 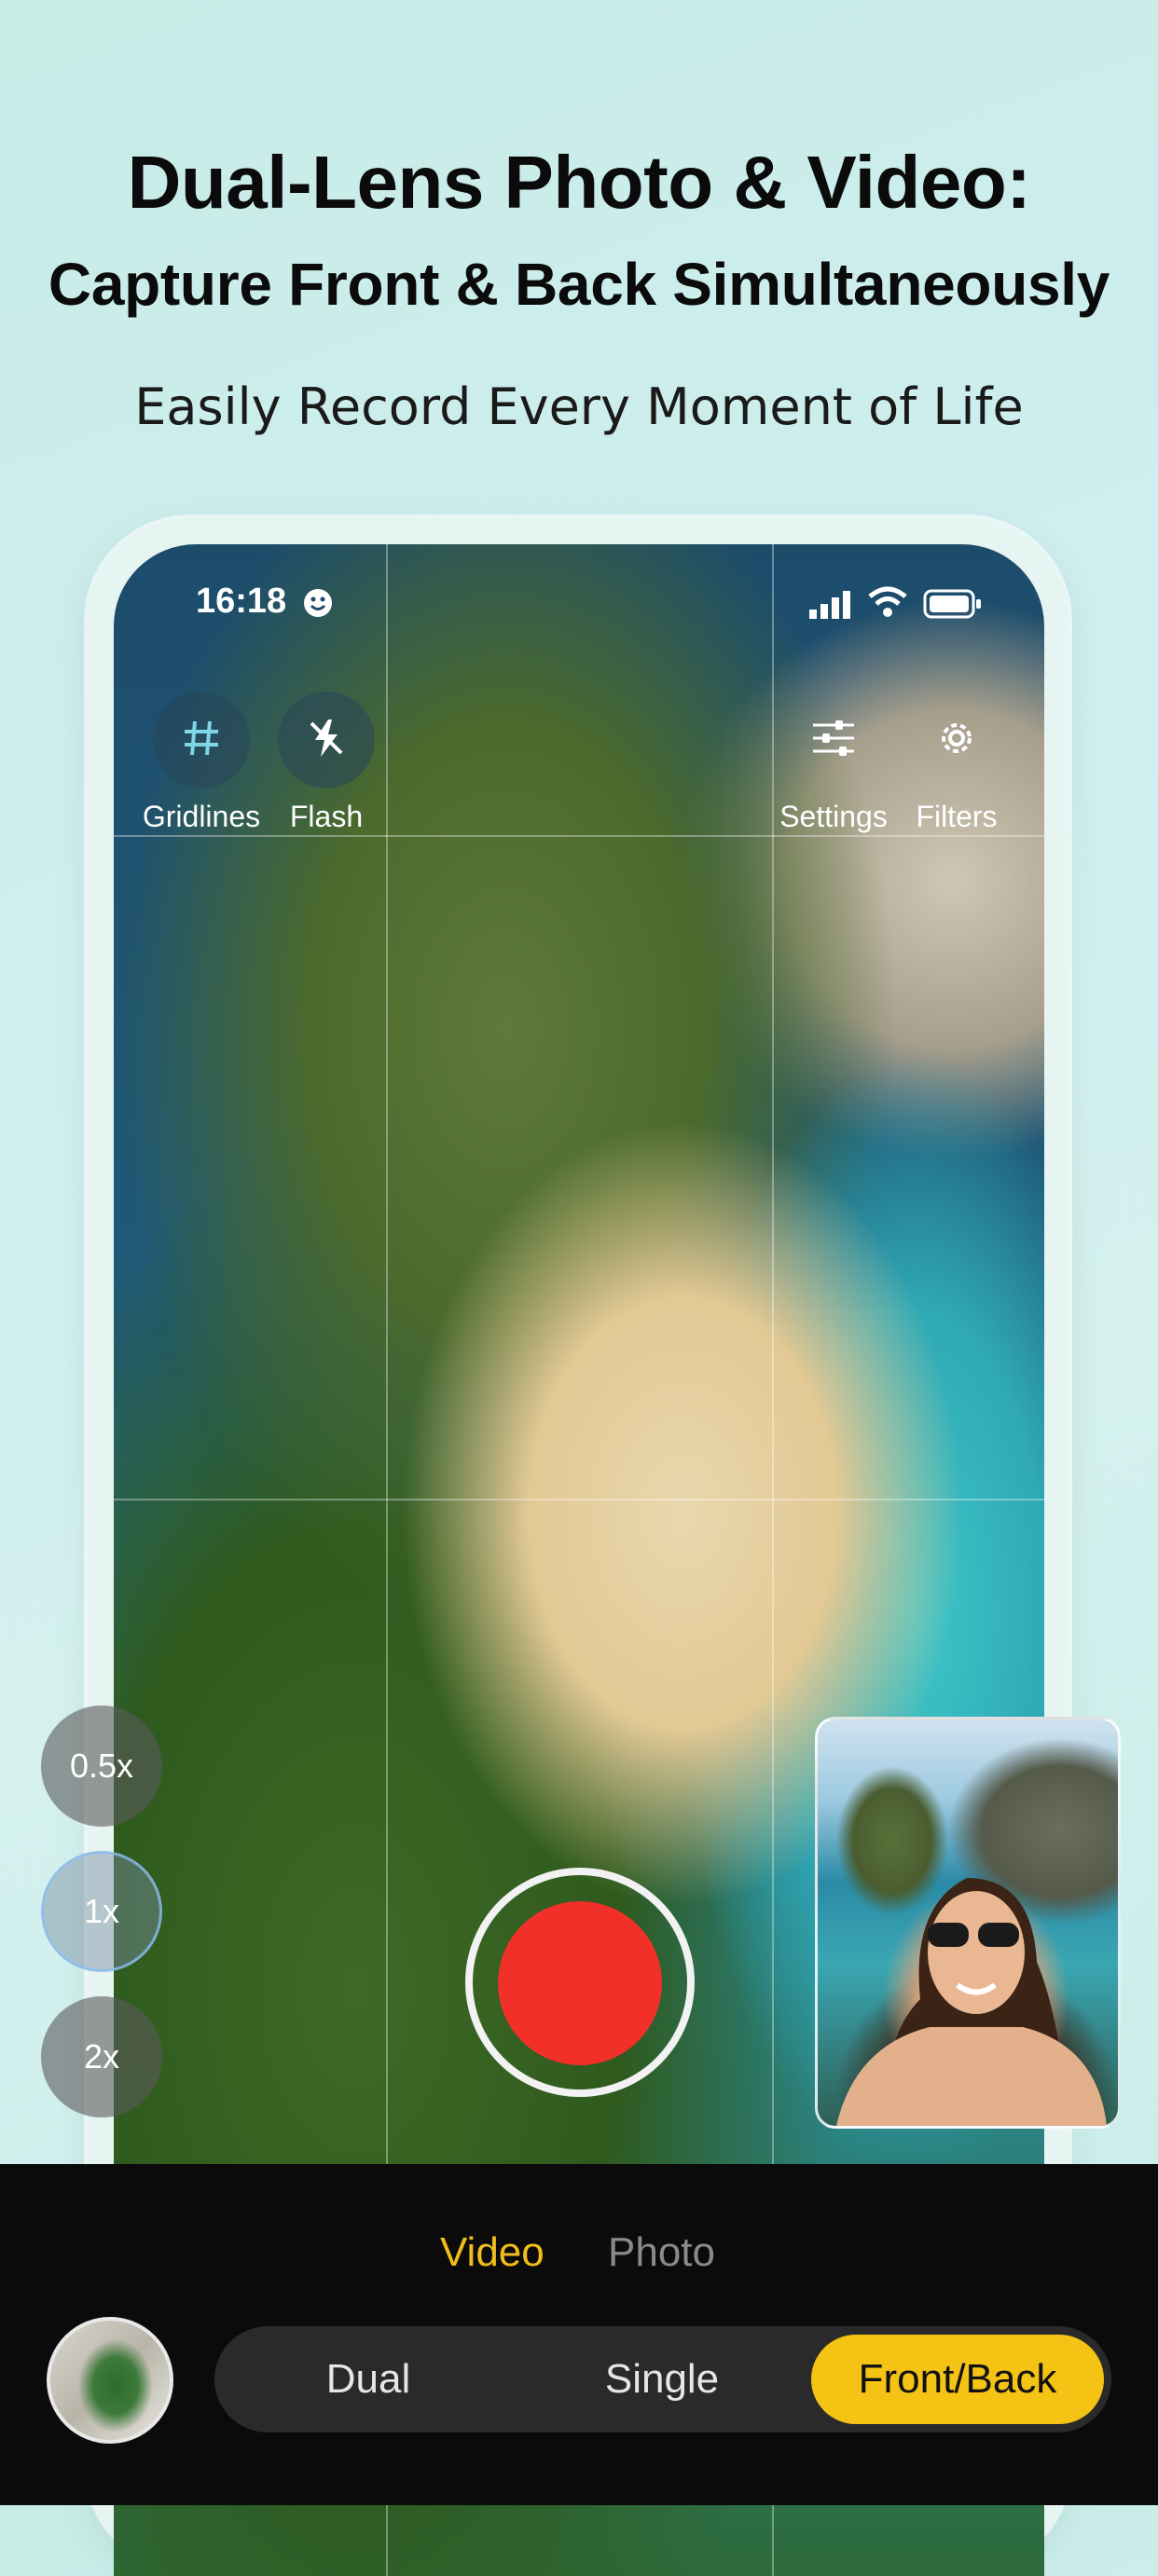 I want to click on subtitle: Easily Record Every Moment of Life, so click(x=579, y=406).